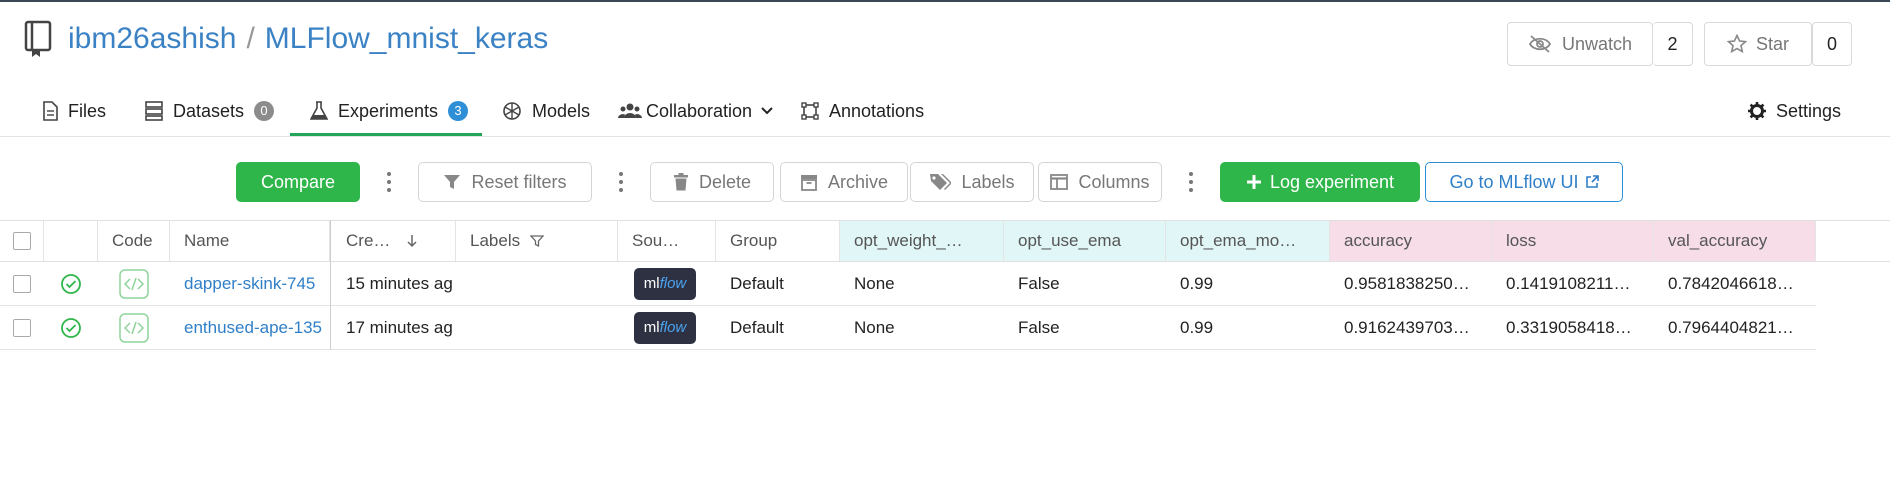 This screenshot has height=478, width=1890. I want to click on tab-annotations-label: Annotations, so click(877, 110).